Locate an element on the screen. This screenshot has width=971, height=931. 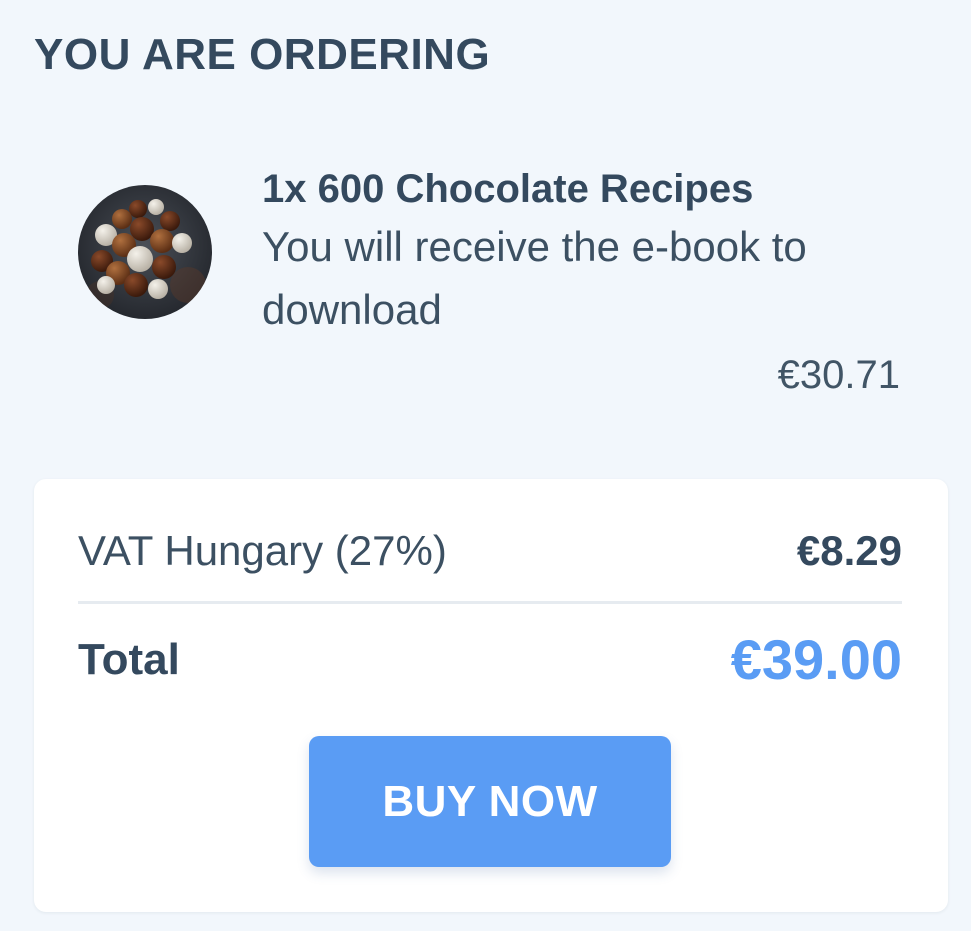
order-heading: YOU ARE ORDERING is located at coordinates (262, 54).